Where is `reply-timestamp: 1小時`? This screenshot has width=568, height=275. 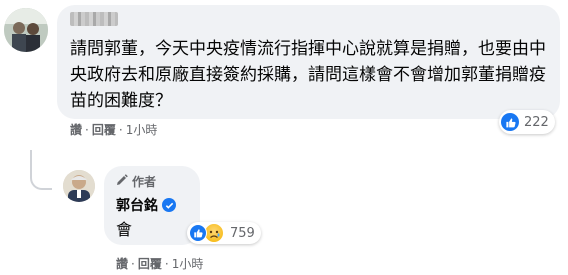
reply-timestamp: 1小時 is located at coordinates (188, 263).